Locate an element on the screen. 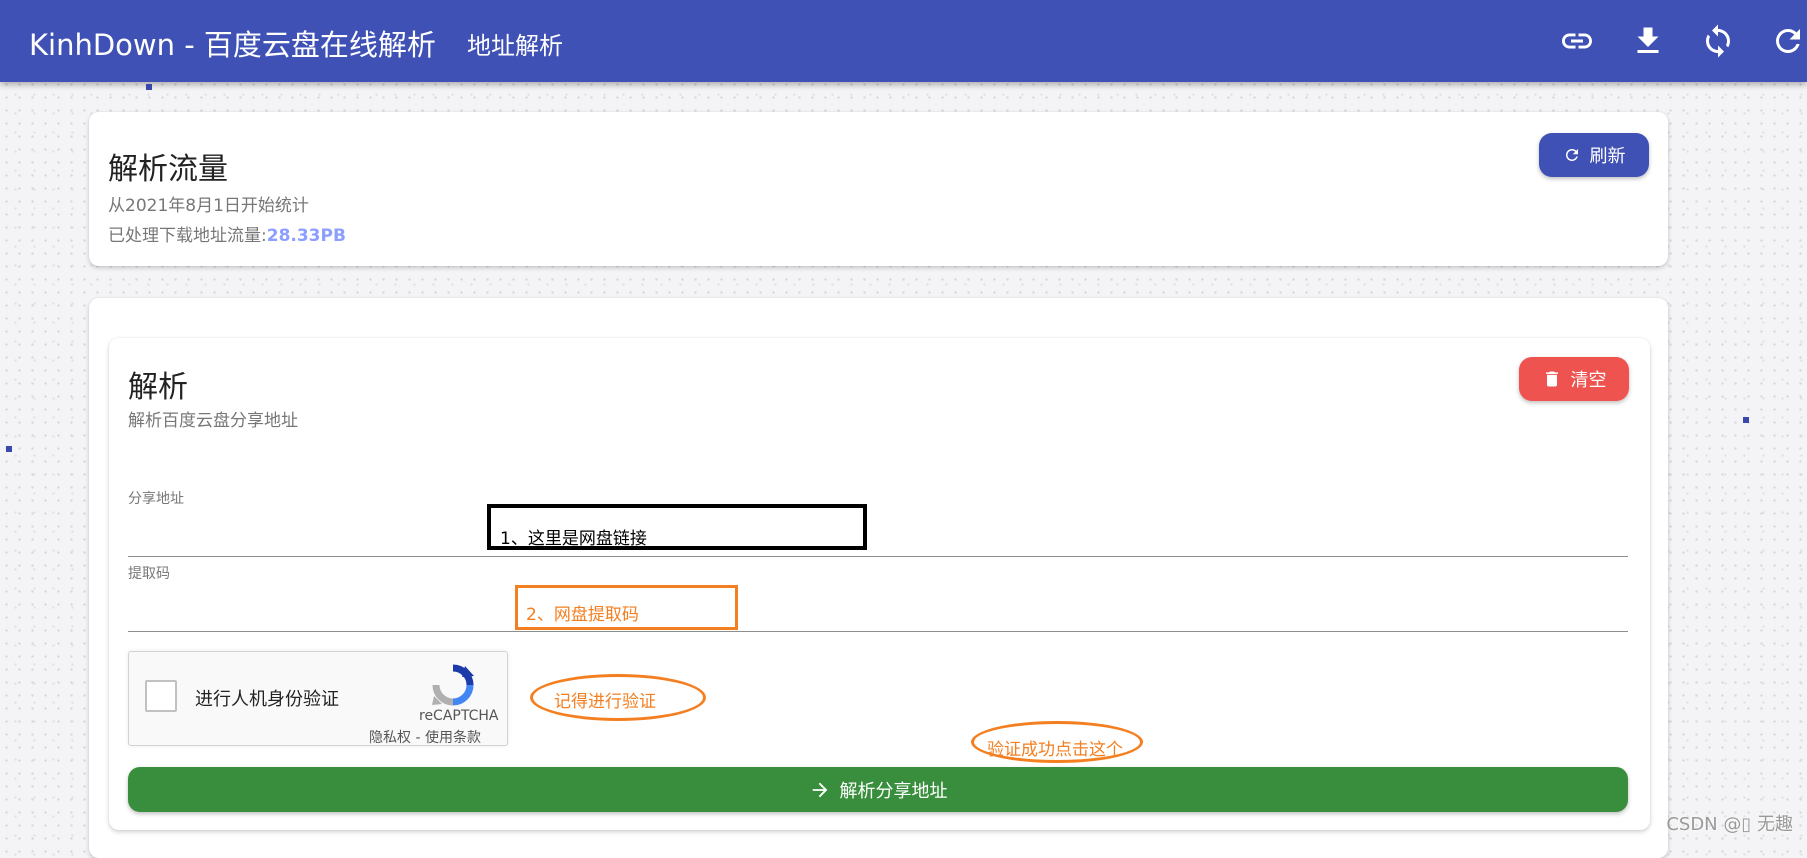 The height and width of the screenshot is (858, 1807). annotation-code-hint: 2、网盘提取码 is located at coordinates (626, 607).